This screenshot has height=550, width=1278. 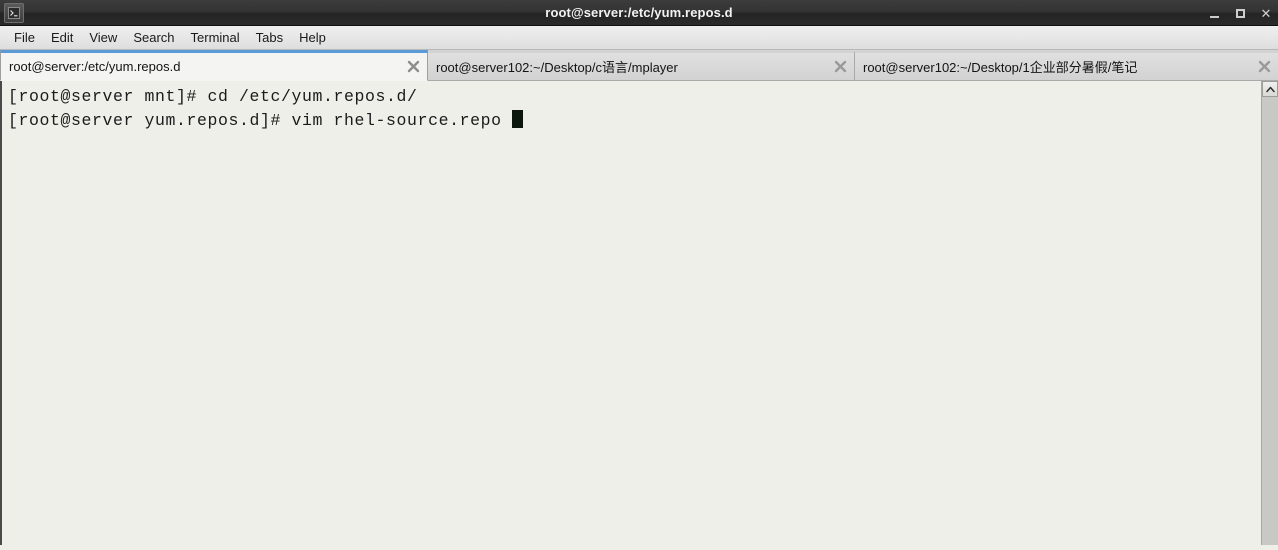 What do you see at coordinates (312, 37) in the screenshot?
I see `menu-item-help: Help` at bounding box center [312, 37].